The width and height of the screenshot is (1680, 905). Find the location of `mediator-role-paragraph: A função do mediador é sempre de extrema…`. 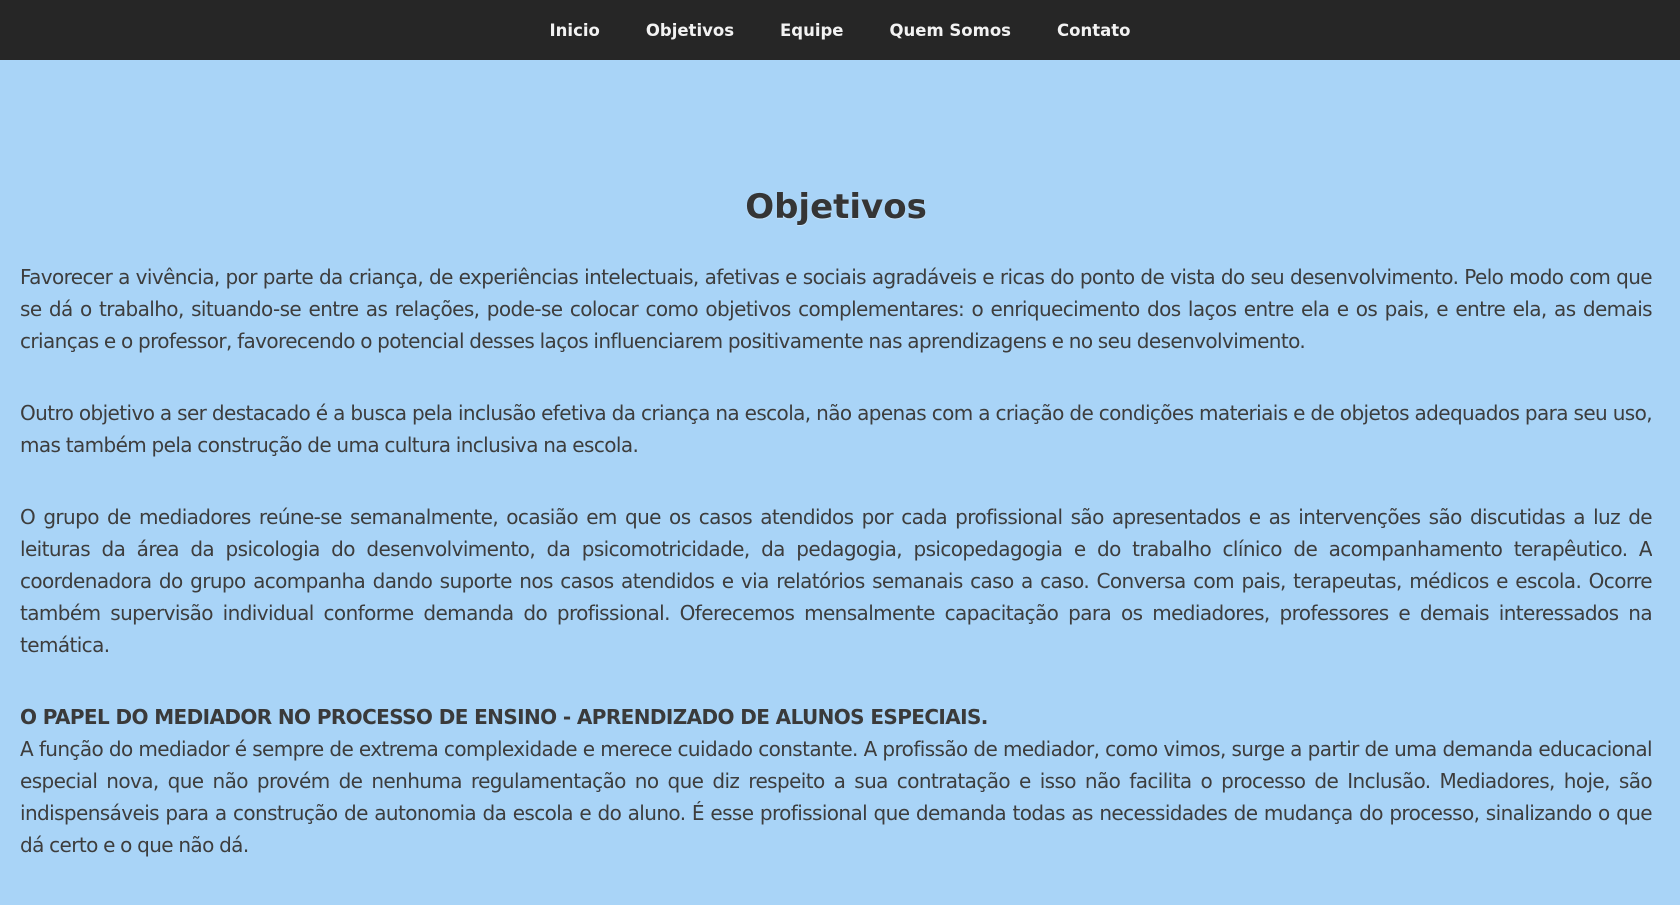

mediator-role-paragraph: A função do mediador é sempre de extrema… is located at coordinates (836, 797).